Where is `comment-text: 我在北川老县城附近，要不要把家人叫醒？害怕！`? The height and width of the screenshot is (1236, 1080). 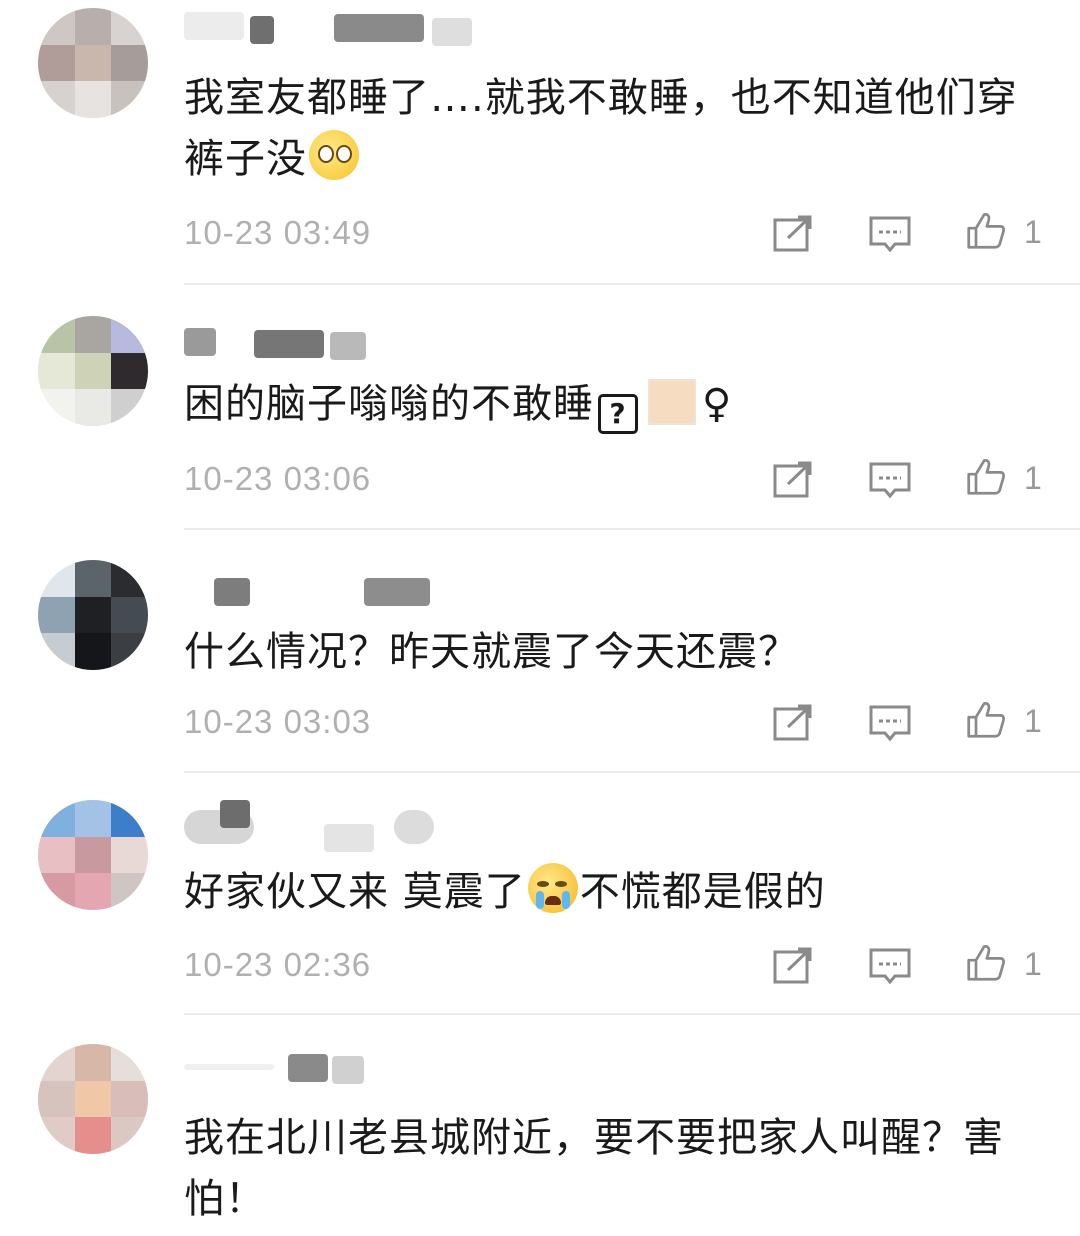 comment-text: 我在北川老县城附近，要不要把家人叫醒？害怕！ is located at coordinates (594, 1168).